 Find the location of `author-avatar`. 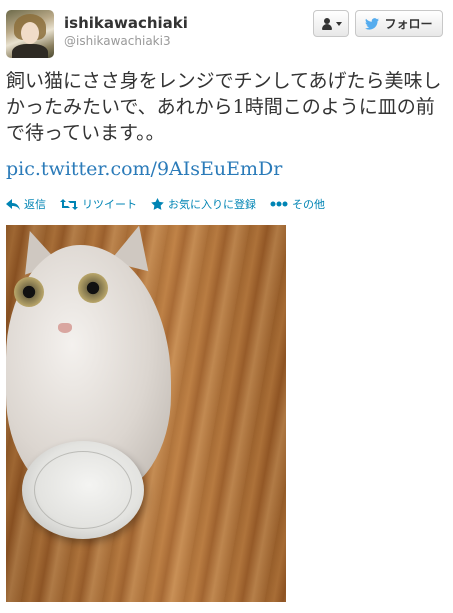

author-avatar is located at coordinates (30, 34).